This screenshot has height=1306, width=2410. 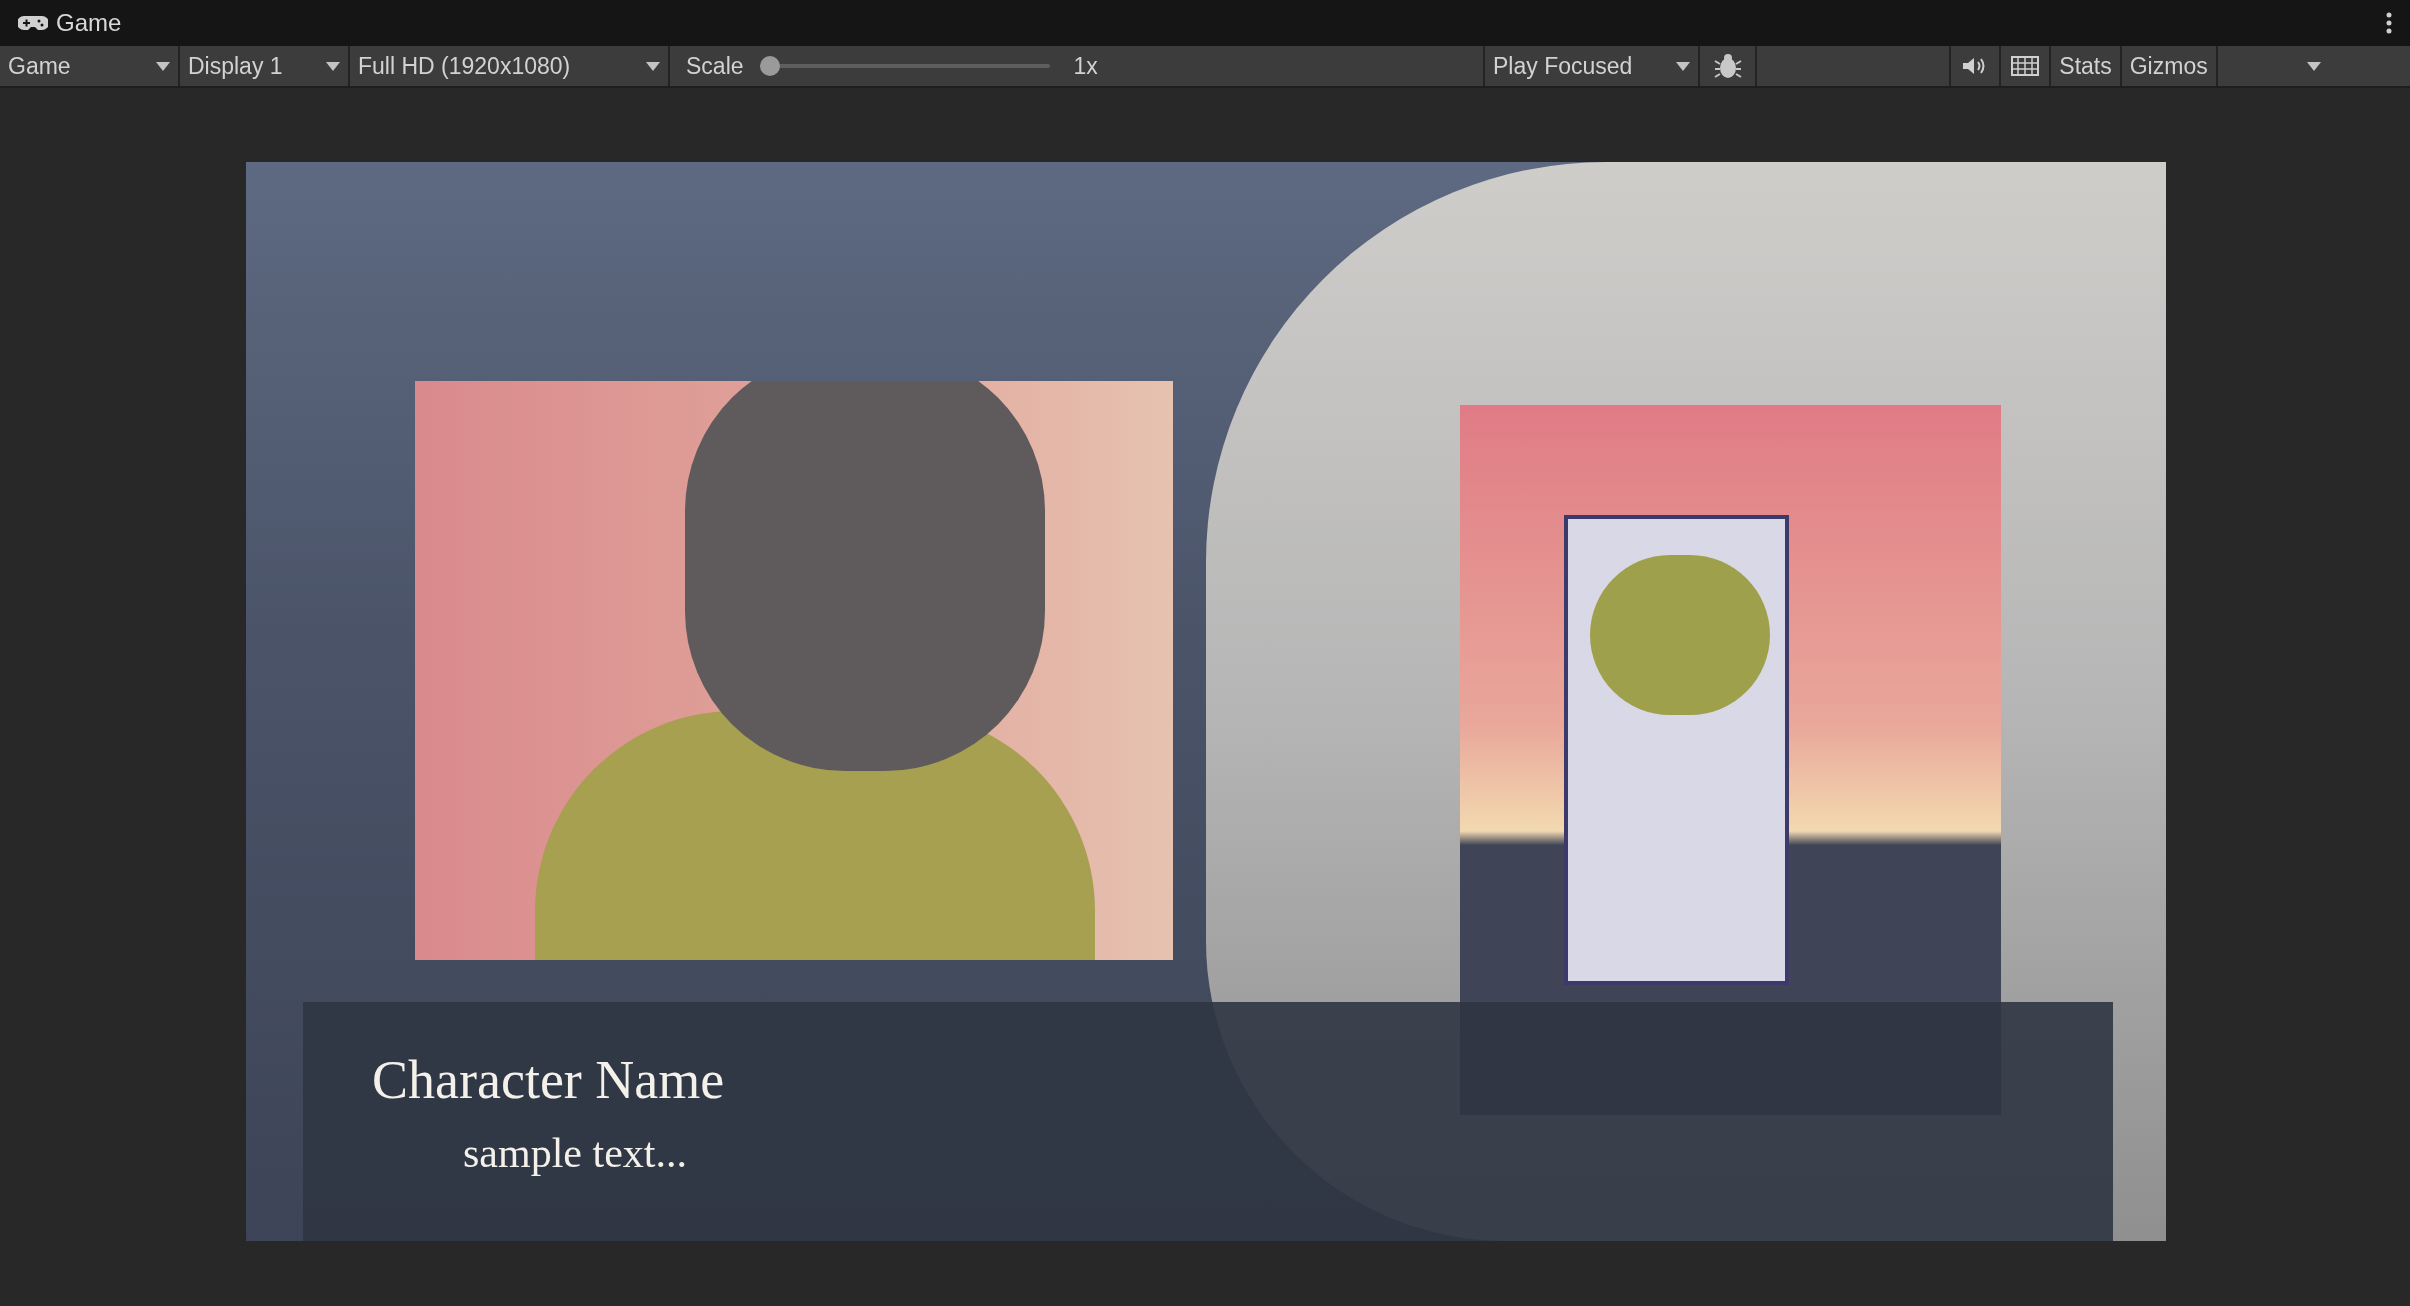 What do you see at coordinates (510, 66) in the screenshot?
I see `dropdown: Full HD (1920x1080)` at bounding box center [510, 66].